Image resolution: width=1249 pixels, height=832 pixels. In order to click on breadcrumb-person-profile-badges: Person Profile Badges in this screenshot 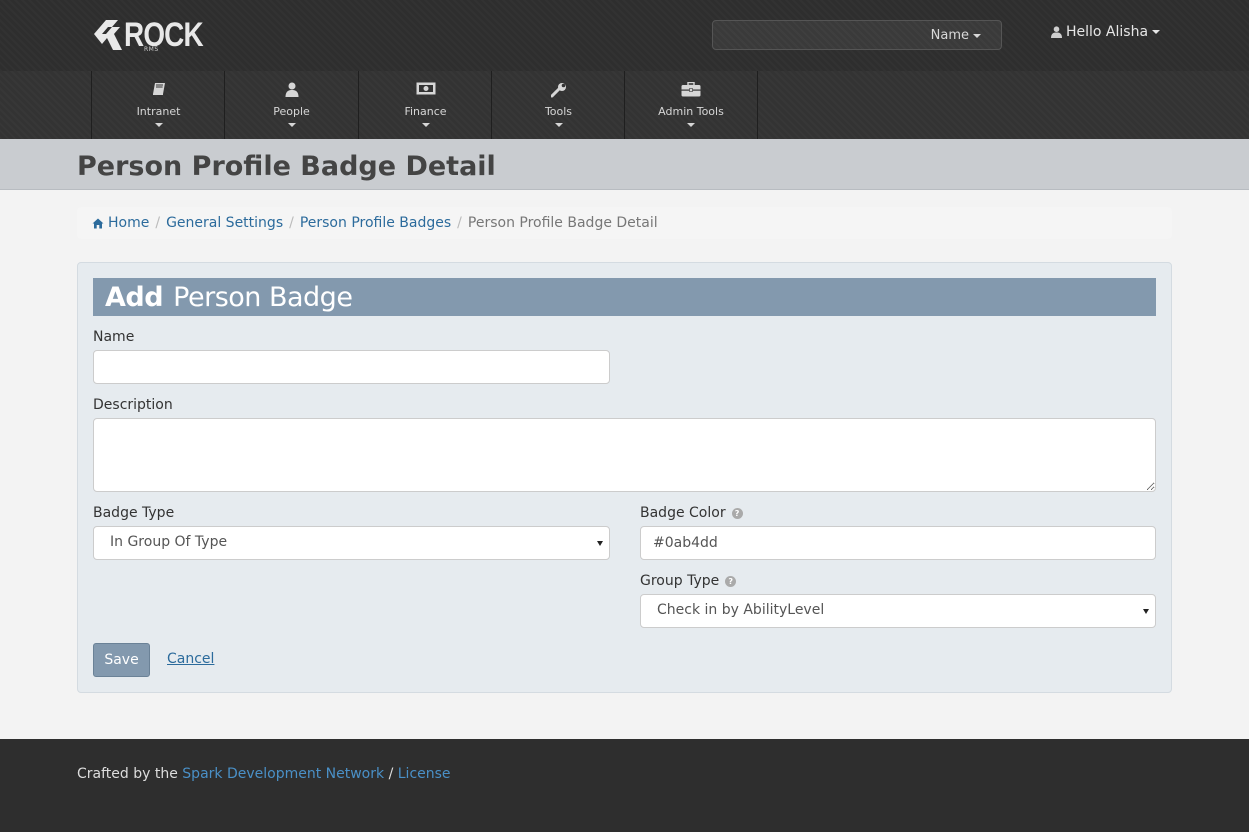, I will do `click(375, 223)`.